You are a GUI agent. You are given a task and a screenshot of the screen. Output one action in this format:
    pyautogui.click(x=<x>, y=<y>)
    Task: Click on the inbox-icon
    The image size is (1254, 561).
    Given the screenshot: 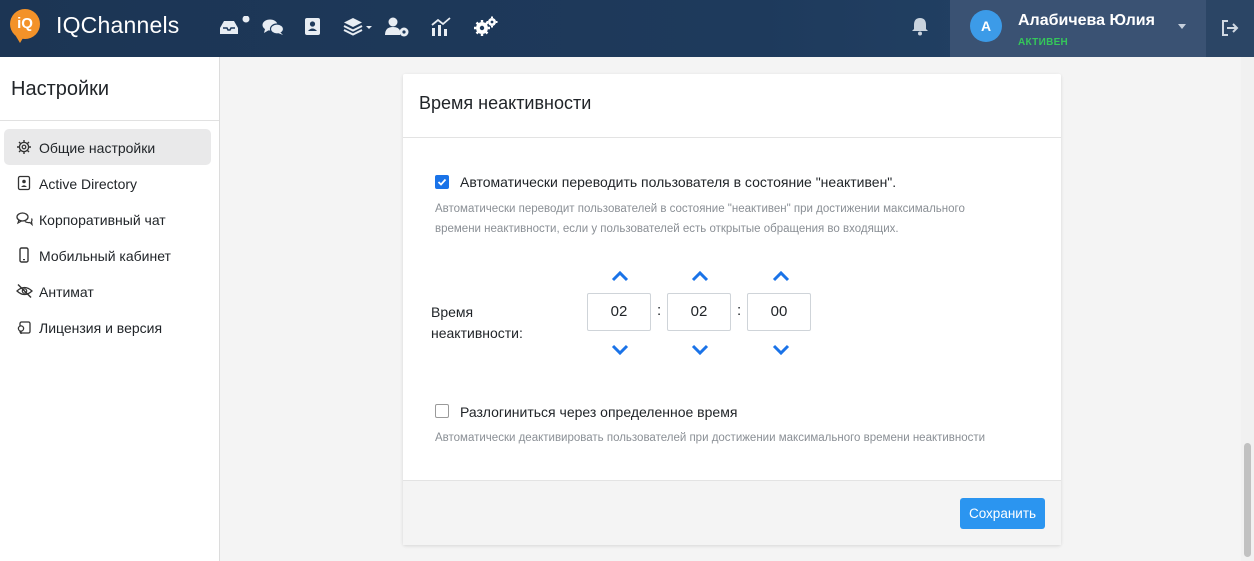 What is the action you would take?
    pyautogui.click(x=234, y=27)
    